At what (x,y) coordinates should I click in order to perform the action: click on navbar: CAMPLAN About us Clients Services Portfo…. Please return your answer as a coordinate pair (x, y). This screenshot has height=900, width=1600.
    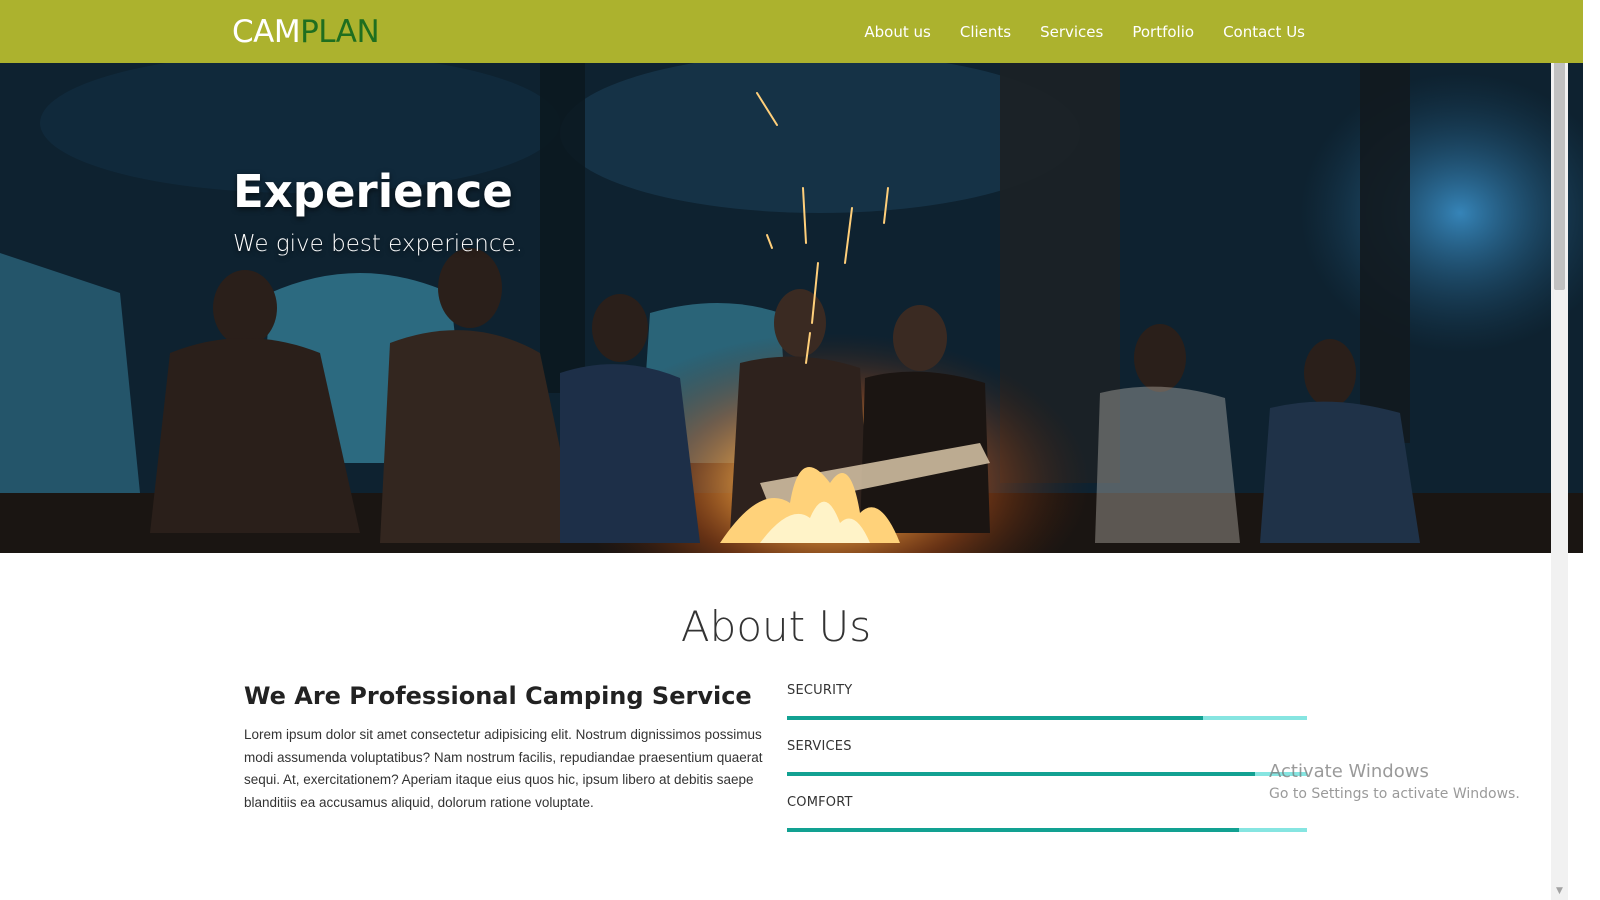
    Looking at the image, I should click on (791, 31).